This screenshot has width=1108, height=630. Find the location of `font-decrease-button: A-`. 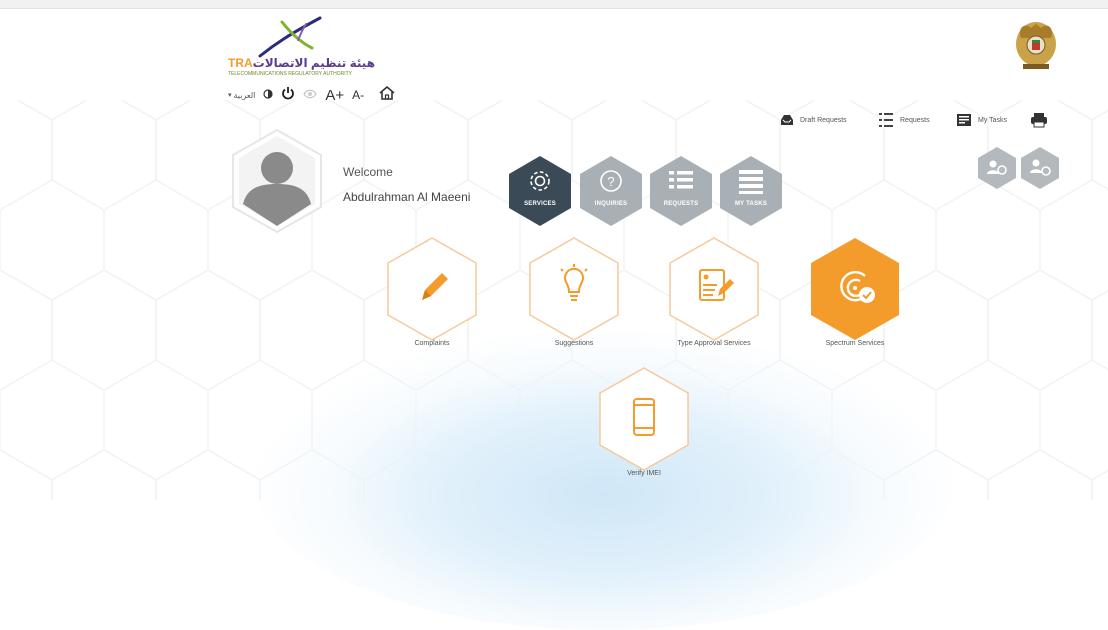

font-decrease-button: A- is located at coordinates (358, 95).